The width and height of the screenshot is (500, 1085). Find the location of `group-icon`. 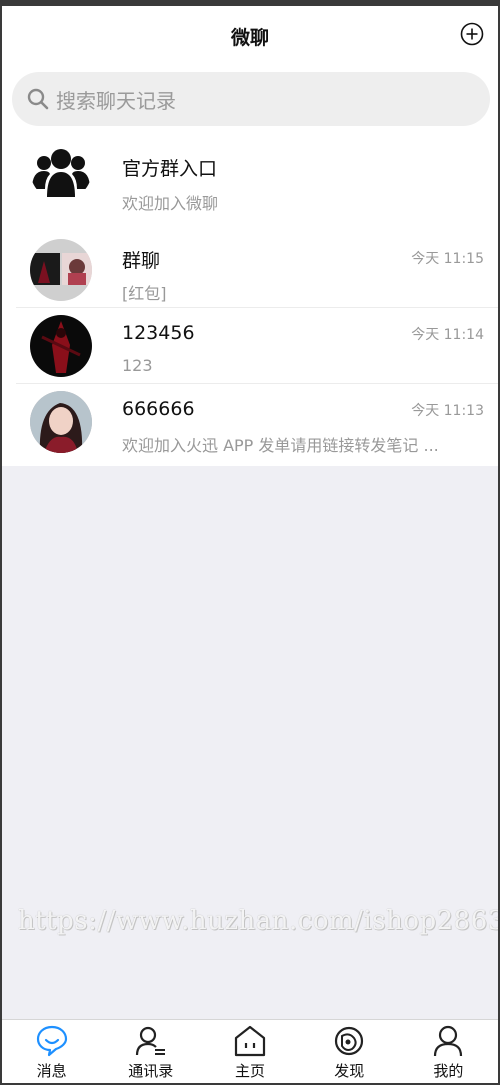

group-icon is located at coordinates (61, 173).